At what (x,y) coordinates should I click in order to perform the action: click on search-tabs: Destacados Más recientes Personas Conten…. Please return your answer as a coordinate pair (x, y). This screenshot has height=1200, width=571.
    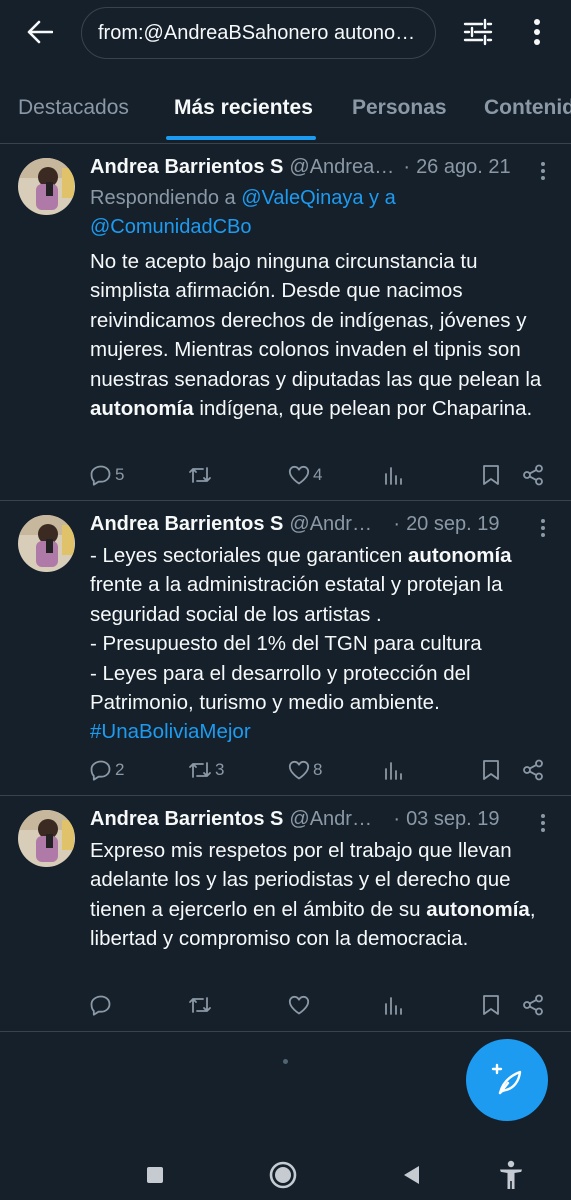
    Looking at the image, I should click on (285, 106).